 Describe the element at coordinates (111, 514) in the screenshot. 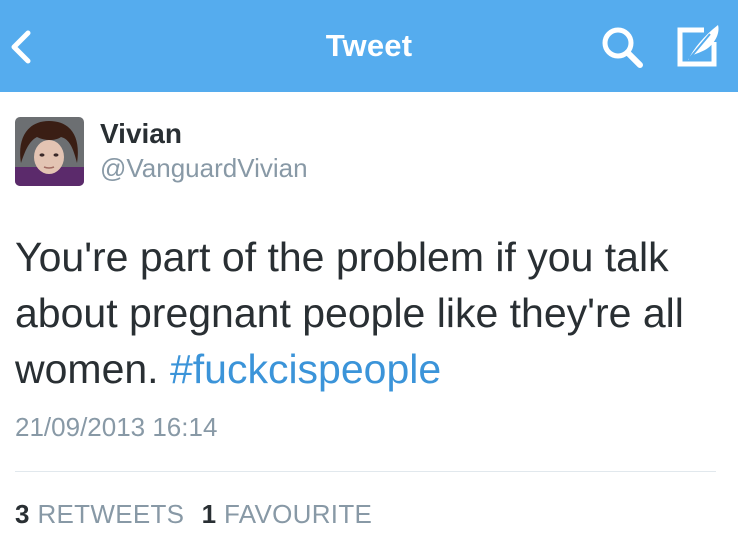

I see `retweets-label: RETWEETS` at that location.